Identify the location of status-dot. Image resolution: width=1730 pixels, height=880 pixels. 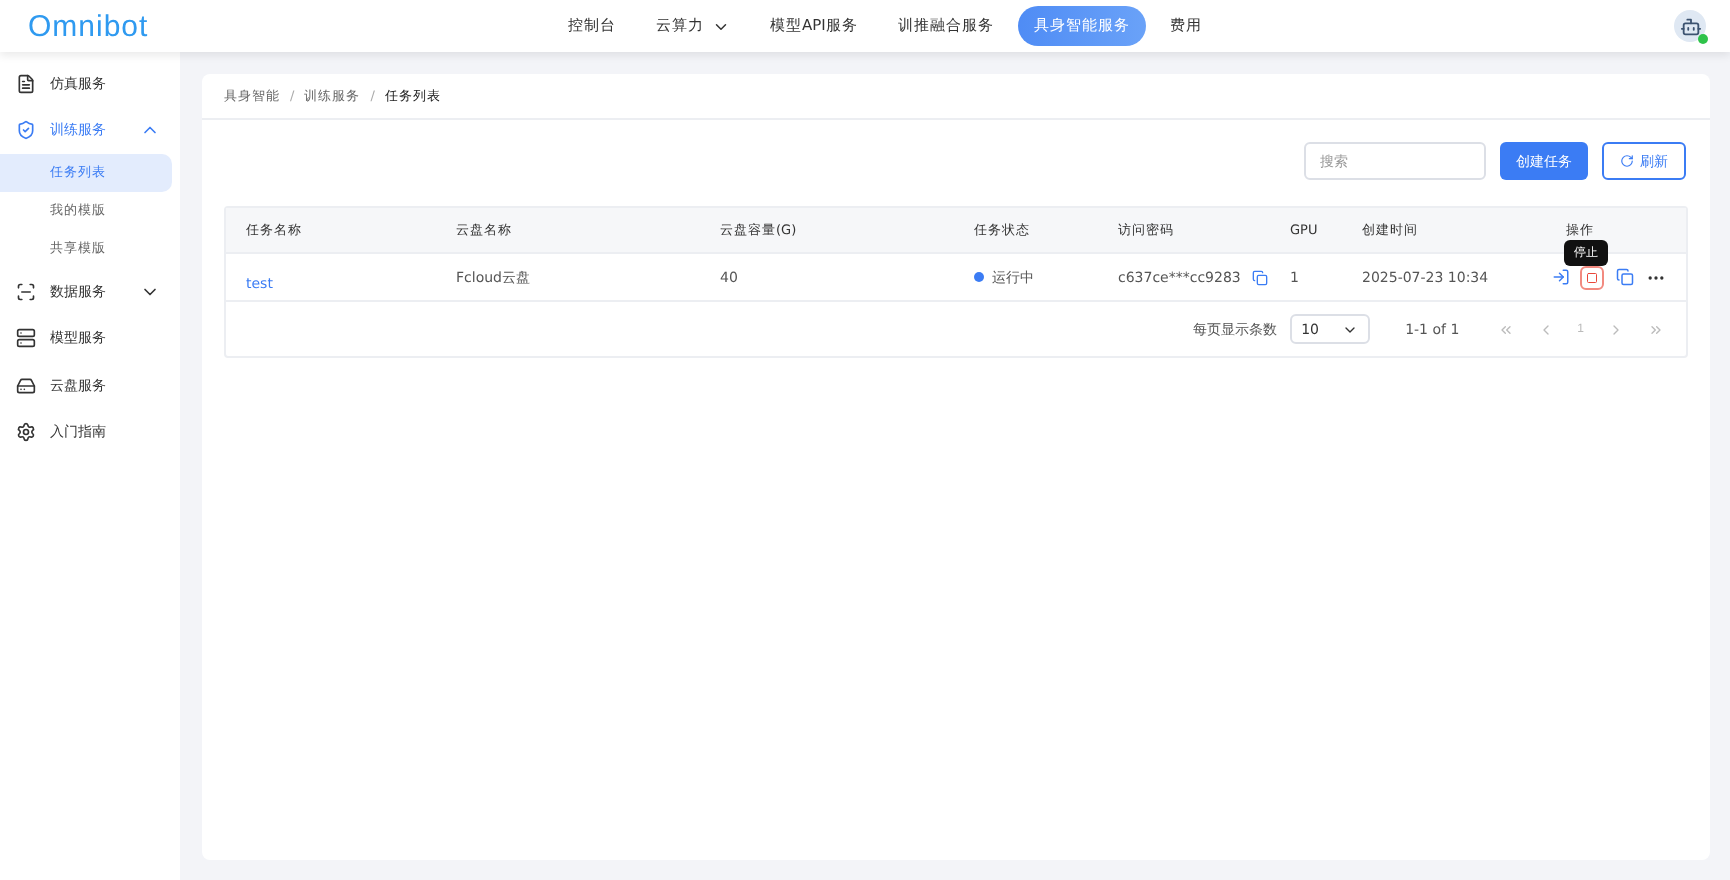
(979, 277).